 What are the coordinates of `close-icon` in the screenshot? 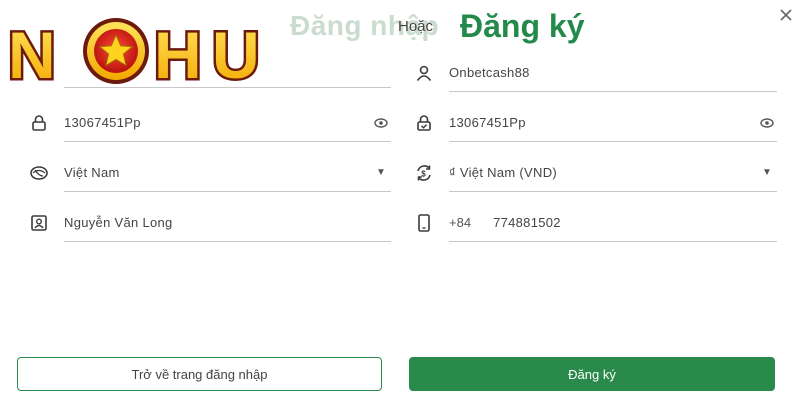 It's located at (786, 15).